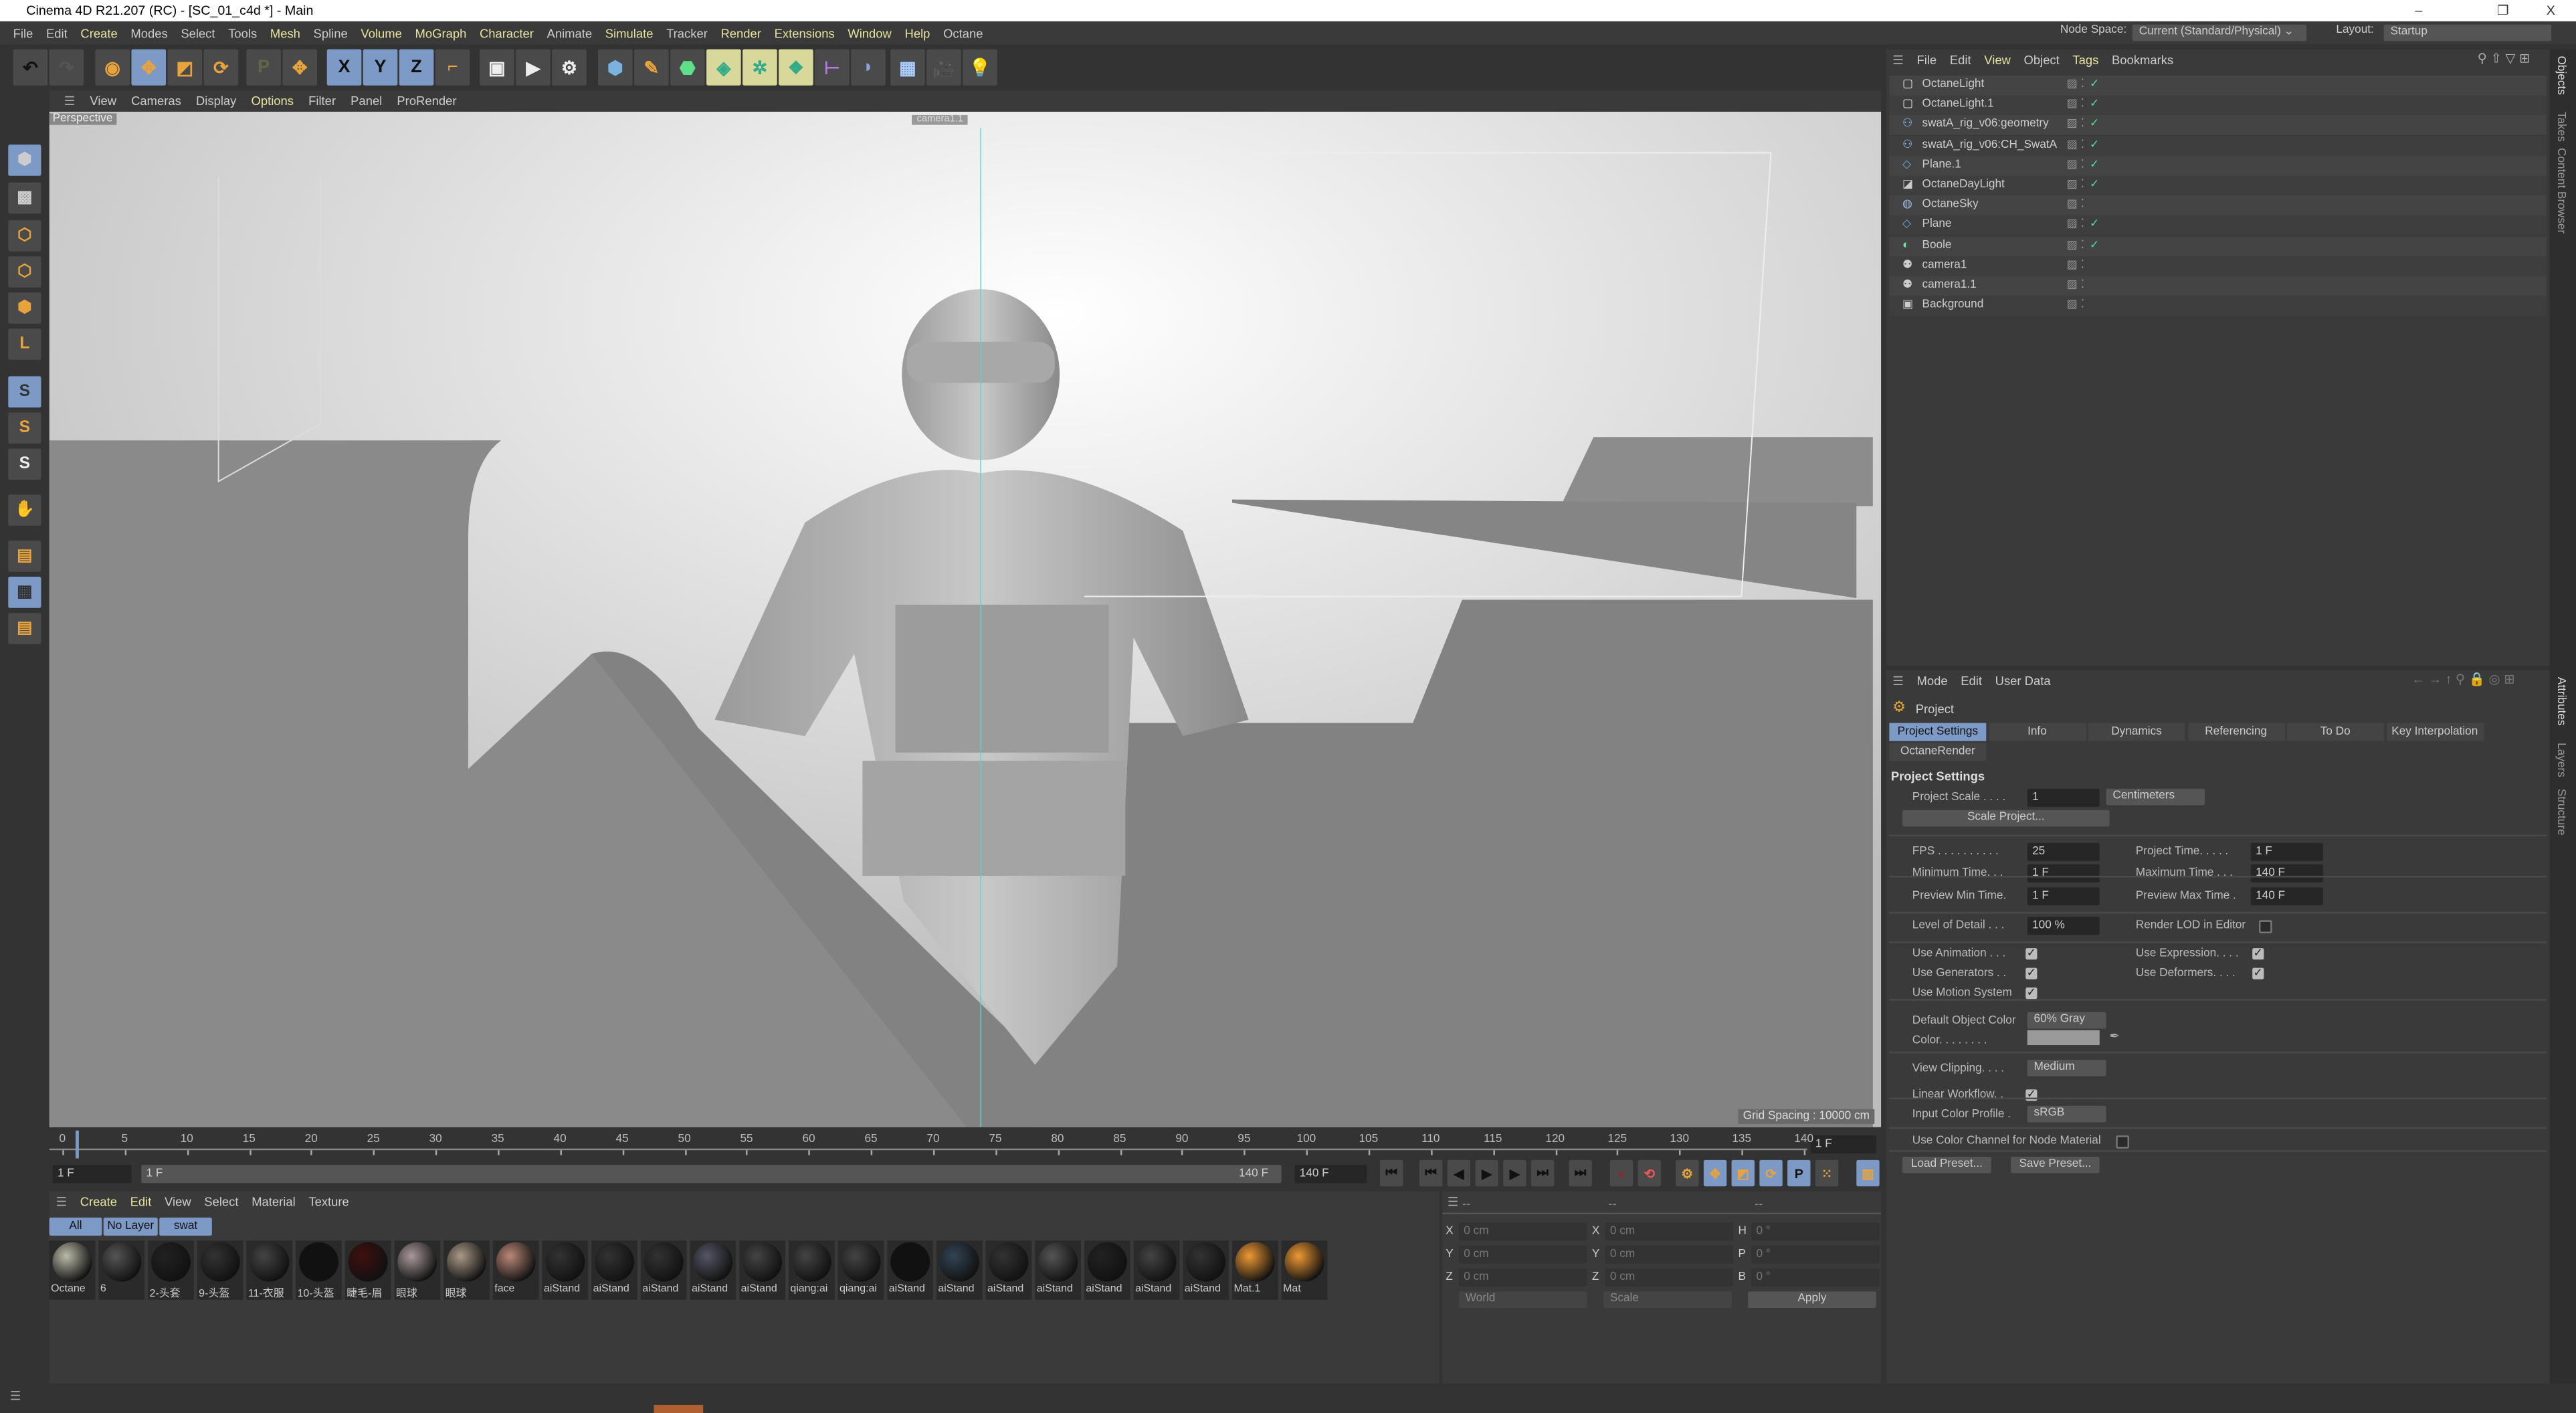 The width and height of the screenshot is (2576, 1413). I want to click on viewport-menu-panel: Panel, so click(366, 101).